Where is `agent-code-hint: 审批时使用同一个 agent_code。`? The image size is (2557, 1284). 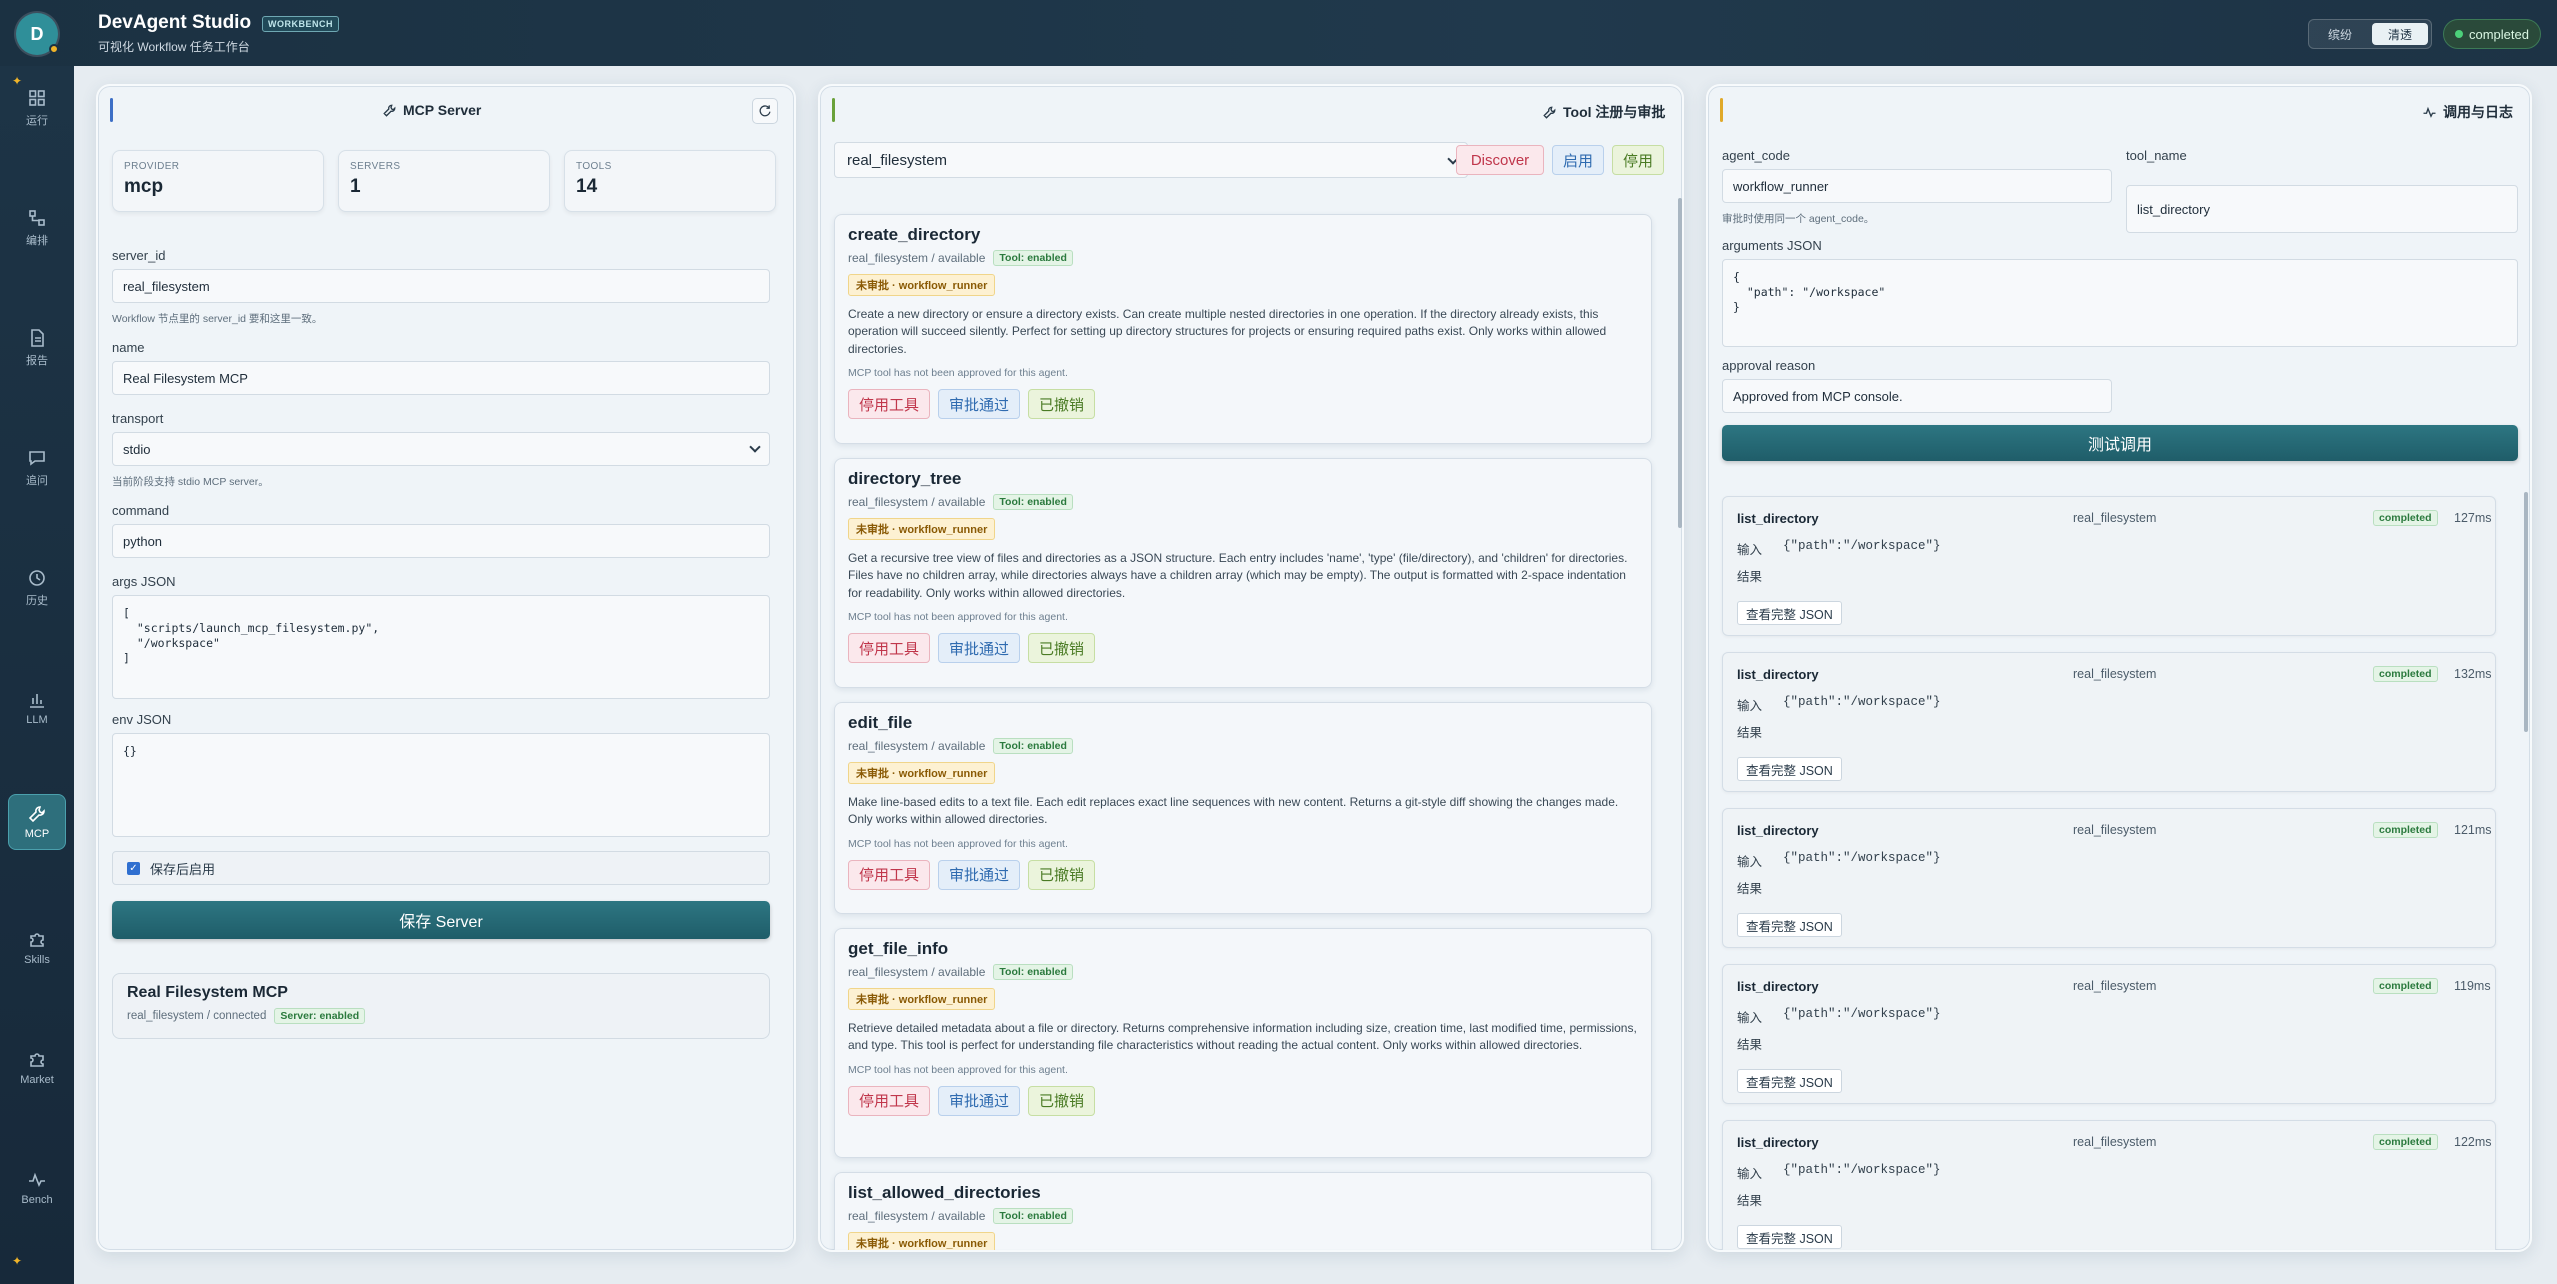 agent-code-hint: 审批时使用同一个 agent_code。 is located at coordinates (1798, 219).